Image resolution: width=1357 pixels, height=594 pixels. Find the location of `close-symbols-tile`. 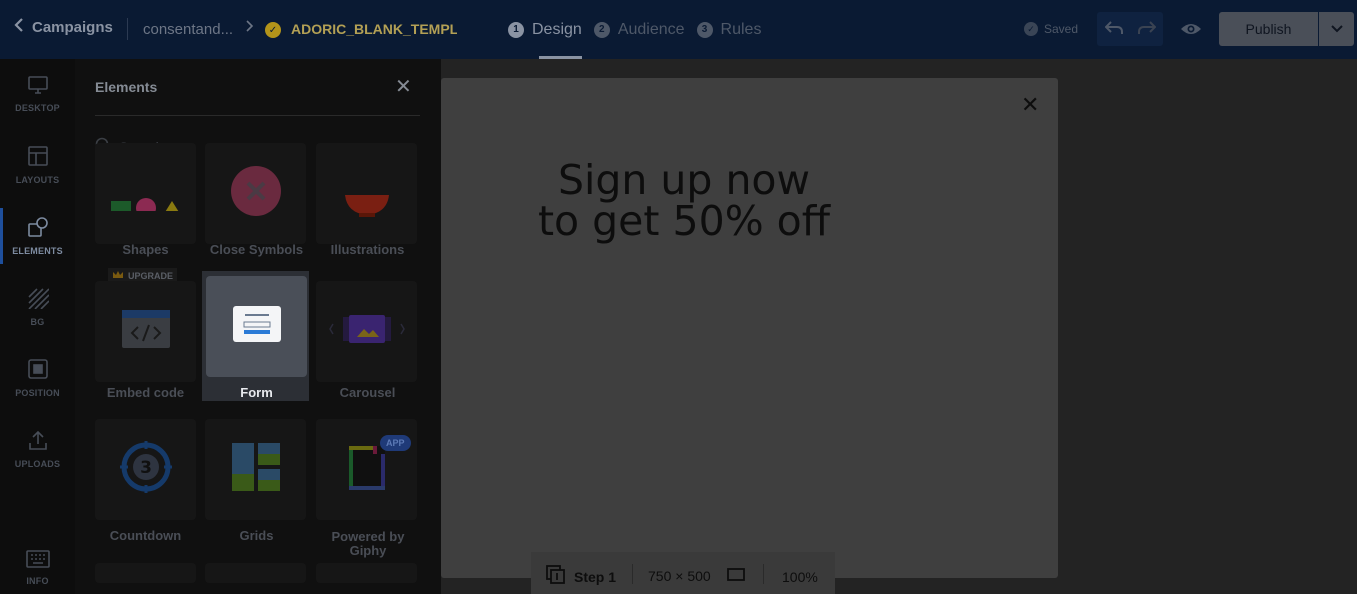

close-symbols-tile is located at coordinates (255, 193).